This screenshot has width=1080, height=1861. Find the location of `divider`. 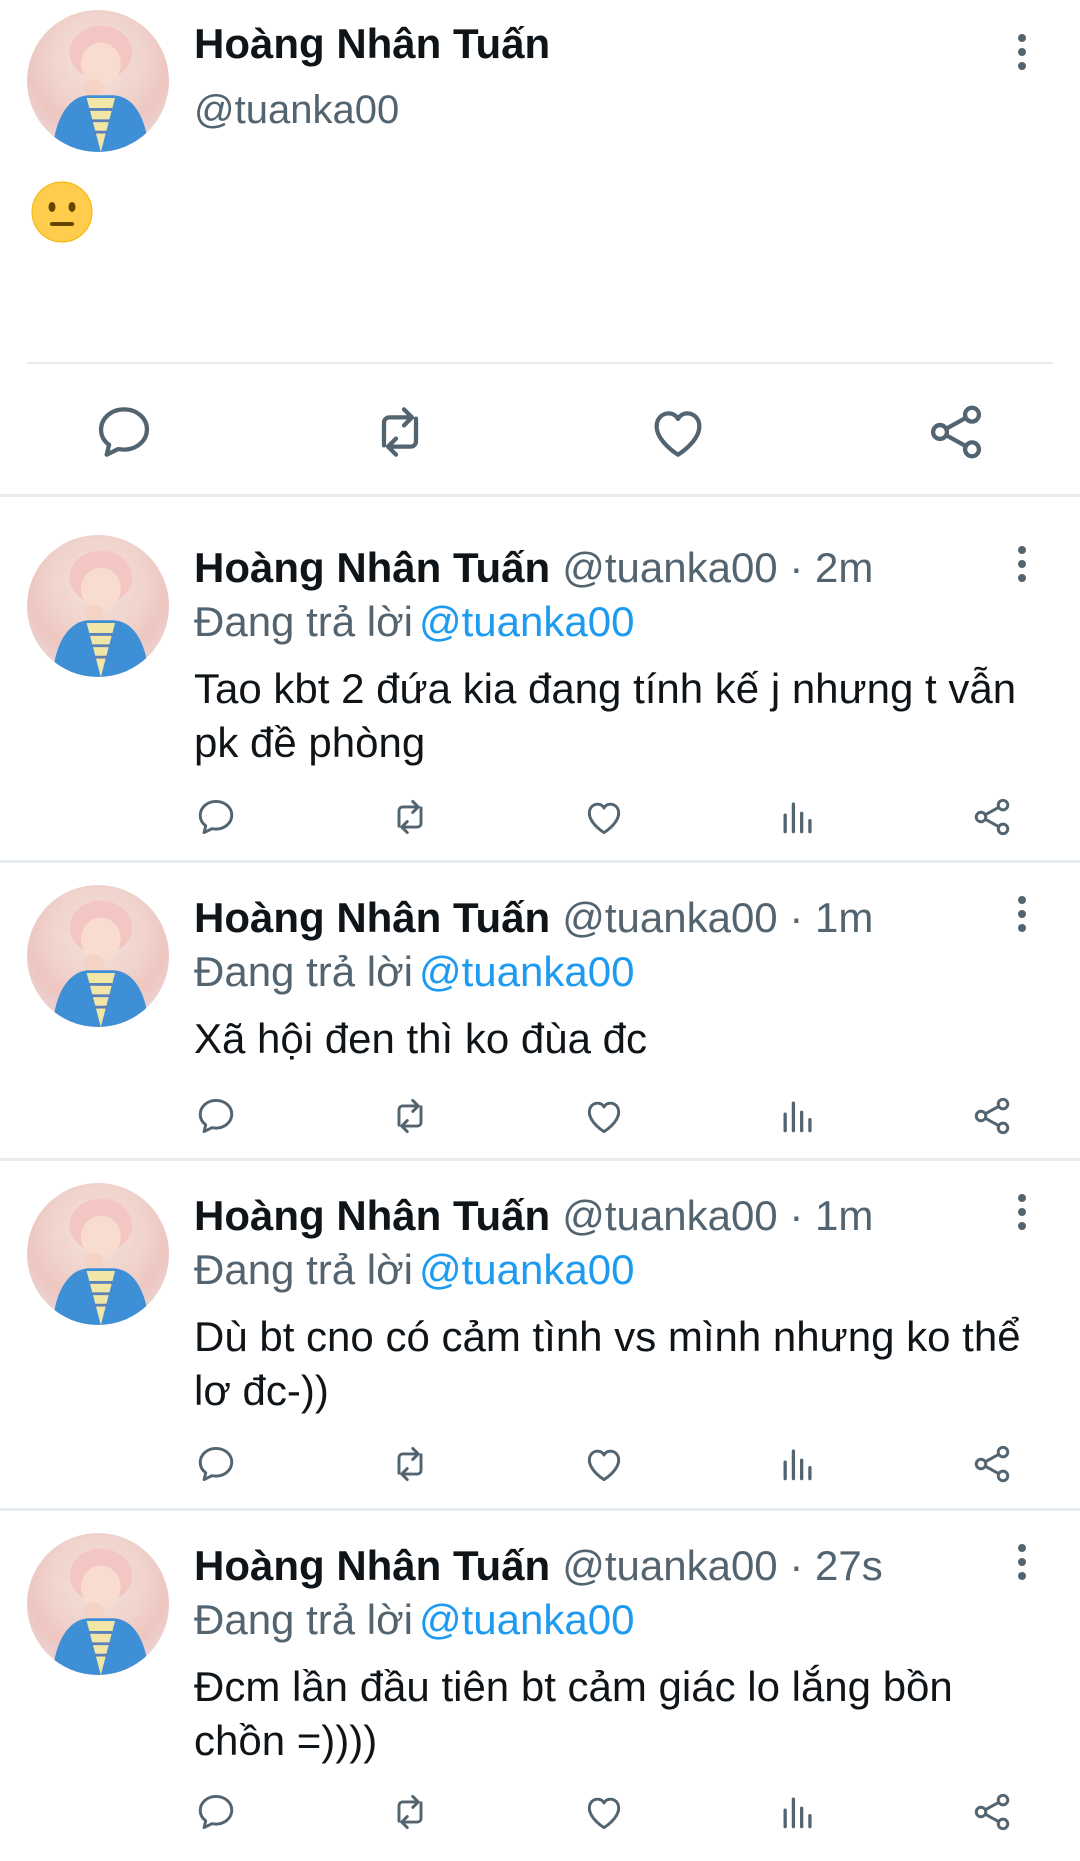

divider is located at coordinates (540, 363).